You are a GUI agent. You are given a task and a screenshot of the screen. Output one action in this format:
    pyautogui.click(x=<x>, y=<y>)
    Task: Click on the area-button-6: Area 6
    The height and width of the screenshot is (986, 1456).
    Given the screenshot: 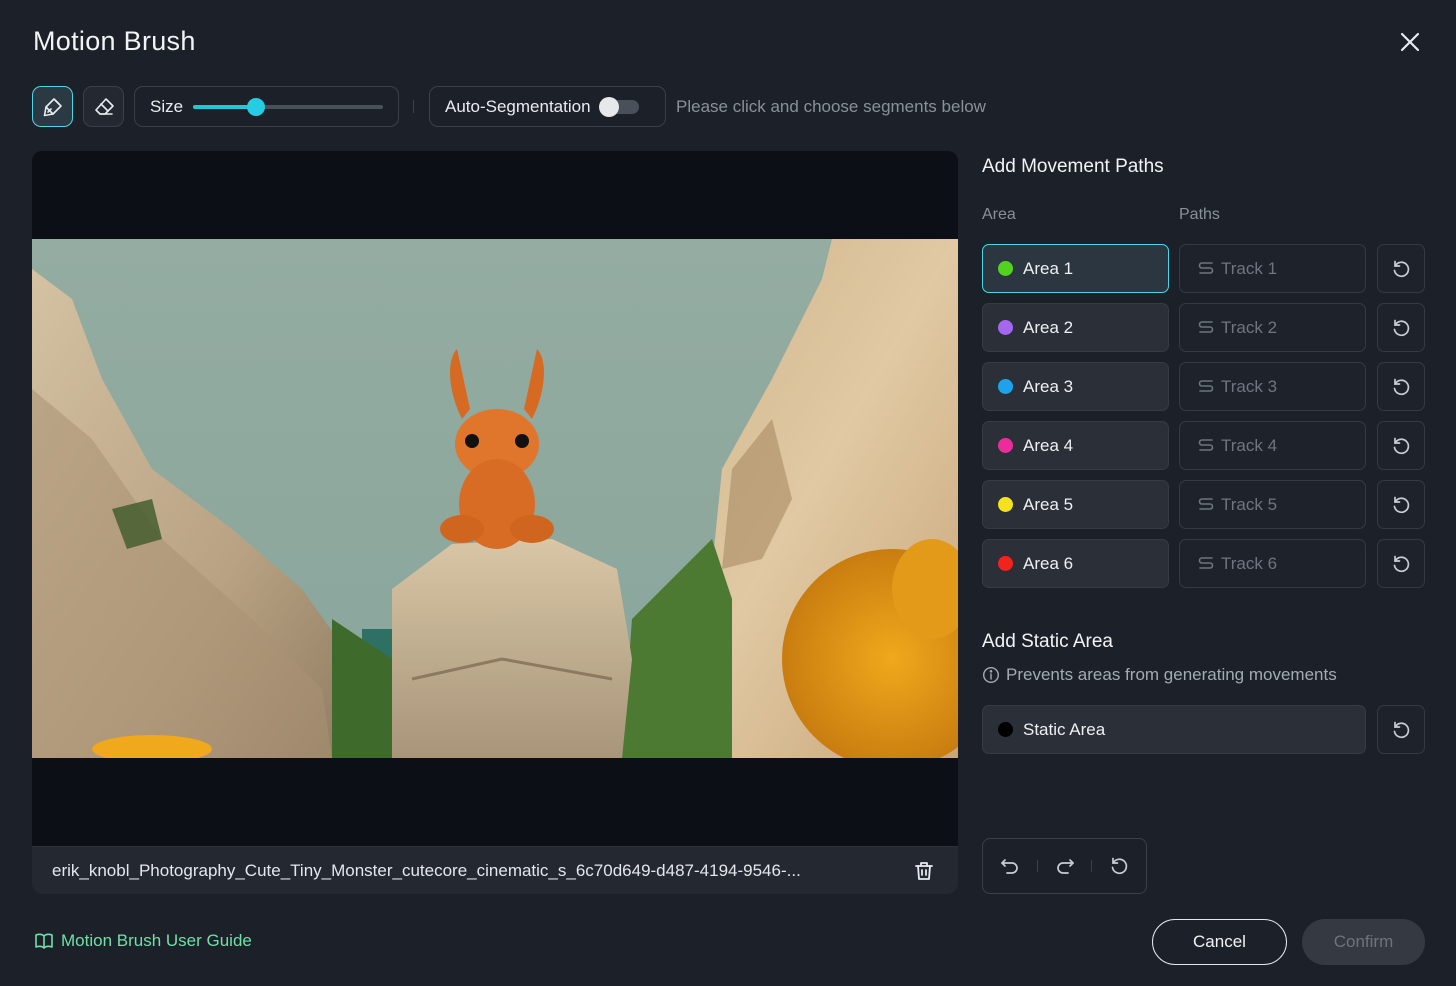 What is the action you would take?
    pyautogui.click(x=1075, y=563)
    